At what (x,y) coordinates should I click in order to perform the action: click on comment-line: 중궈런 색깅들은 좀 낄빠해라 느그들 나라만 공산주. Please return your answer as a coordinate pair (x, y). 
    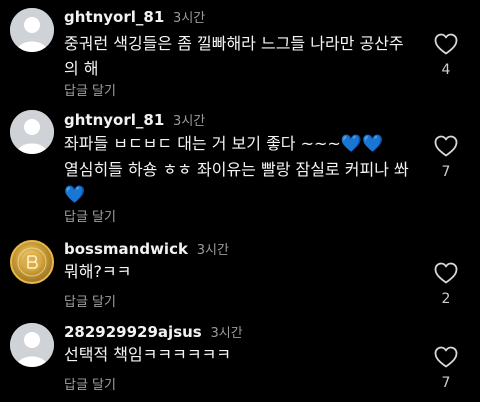
    Looking at the image, I should click on (234, 43).